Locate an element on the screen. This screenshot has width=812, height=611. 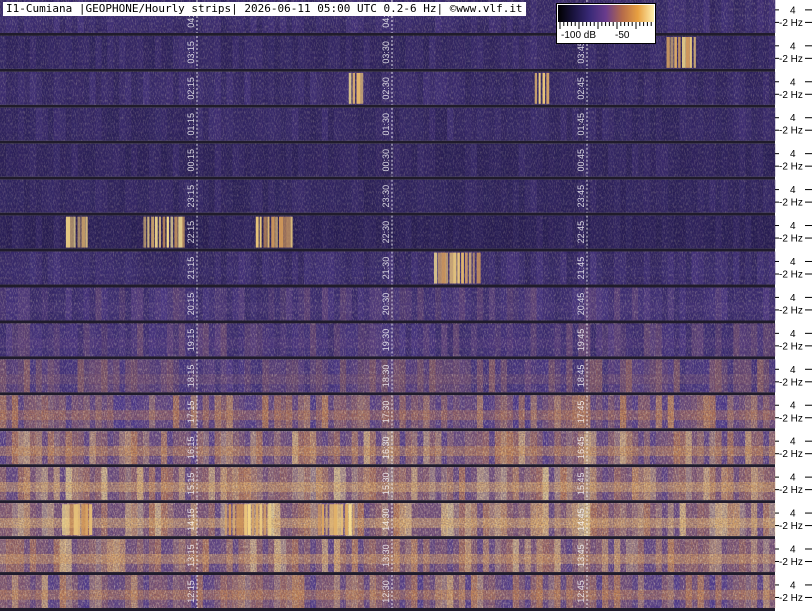
colorbar-gradient is located at coordinates (606, 13).